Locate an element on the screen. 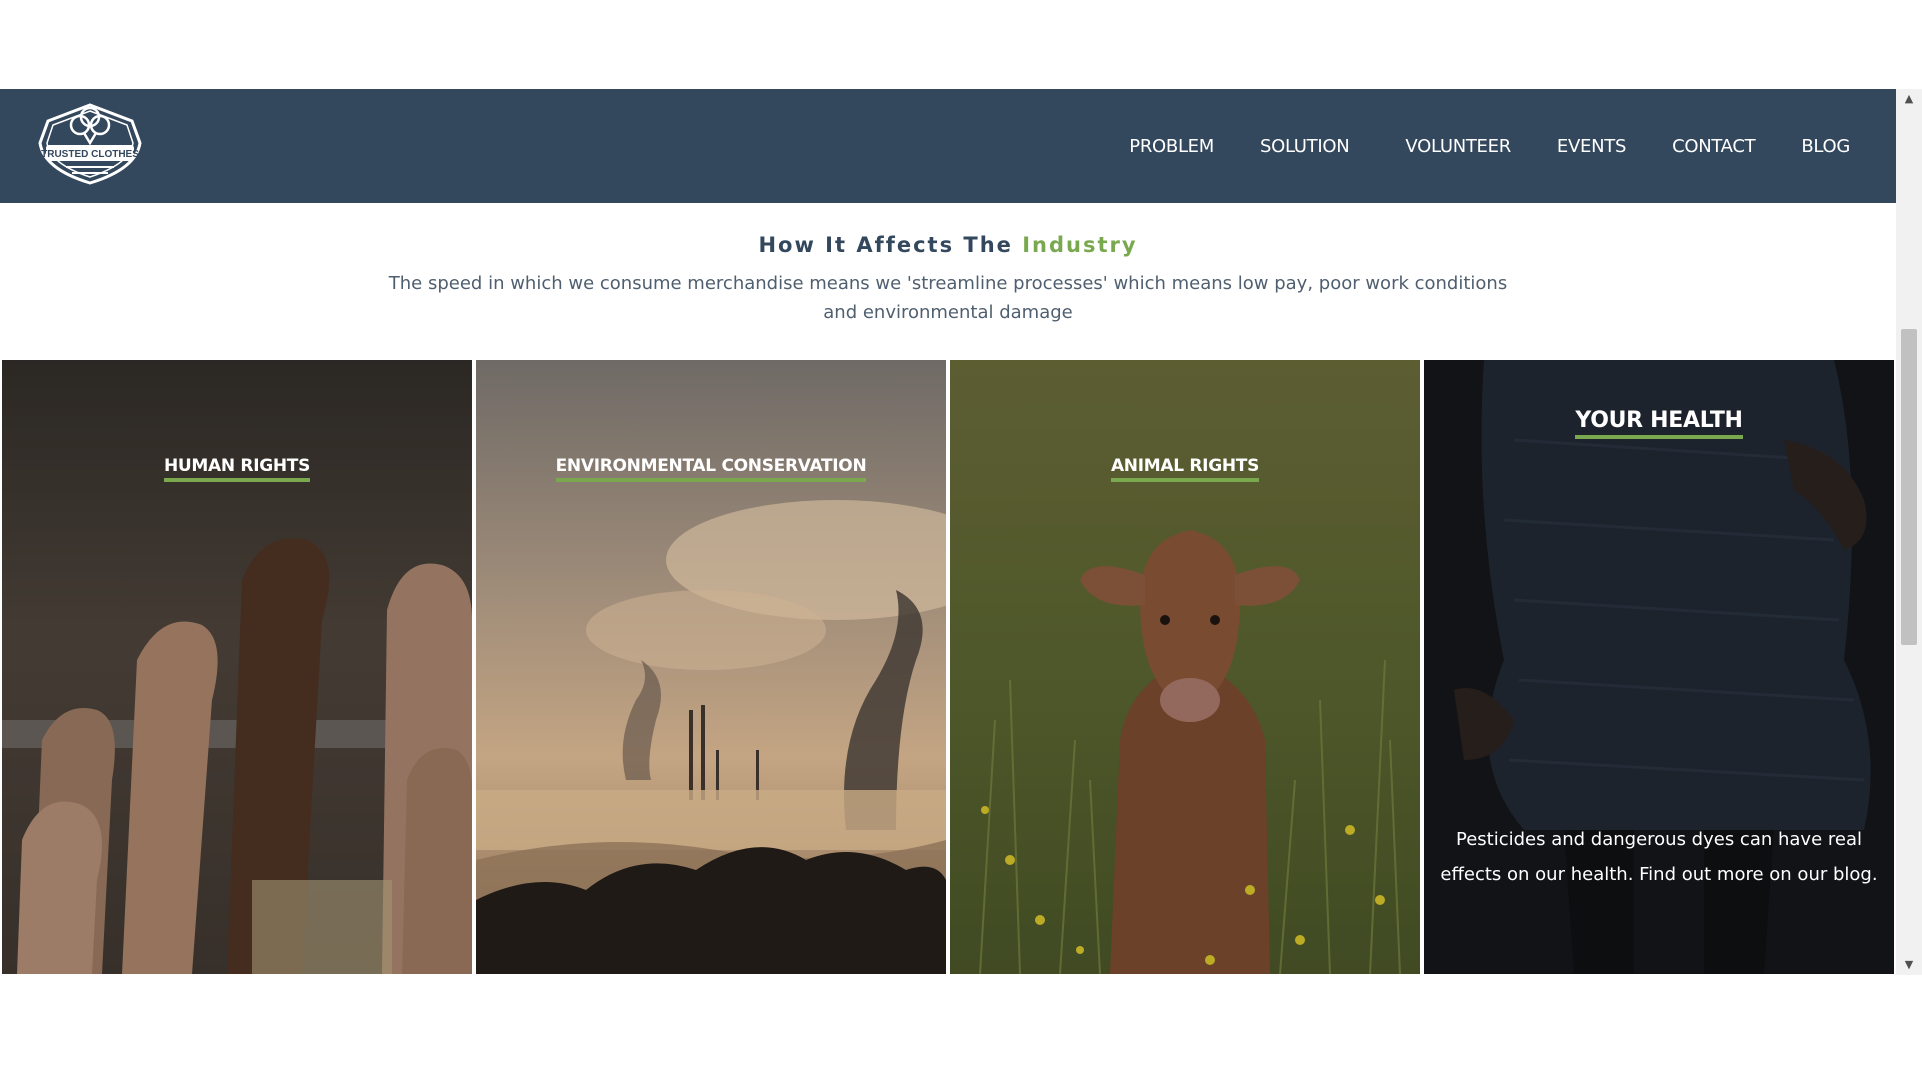  raised-fists-image is located at coordinates (237, 667).